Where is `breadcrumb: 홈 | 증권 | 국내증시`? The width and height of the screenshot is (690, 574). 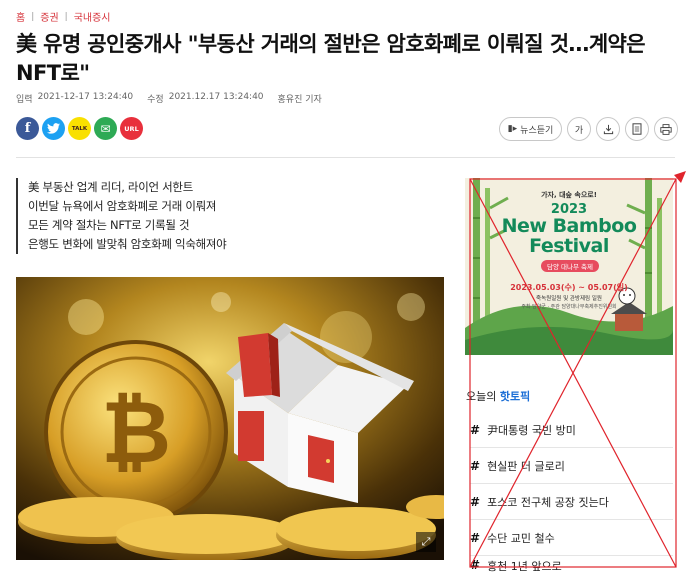 breadcrumb: 홈 | 증권 | 국내증시 is located at coordinates (63, 17).